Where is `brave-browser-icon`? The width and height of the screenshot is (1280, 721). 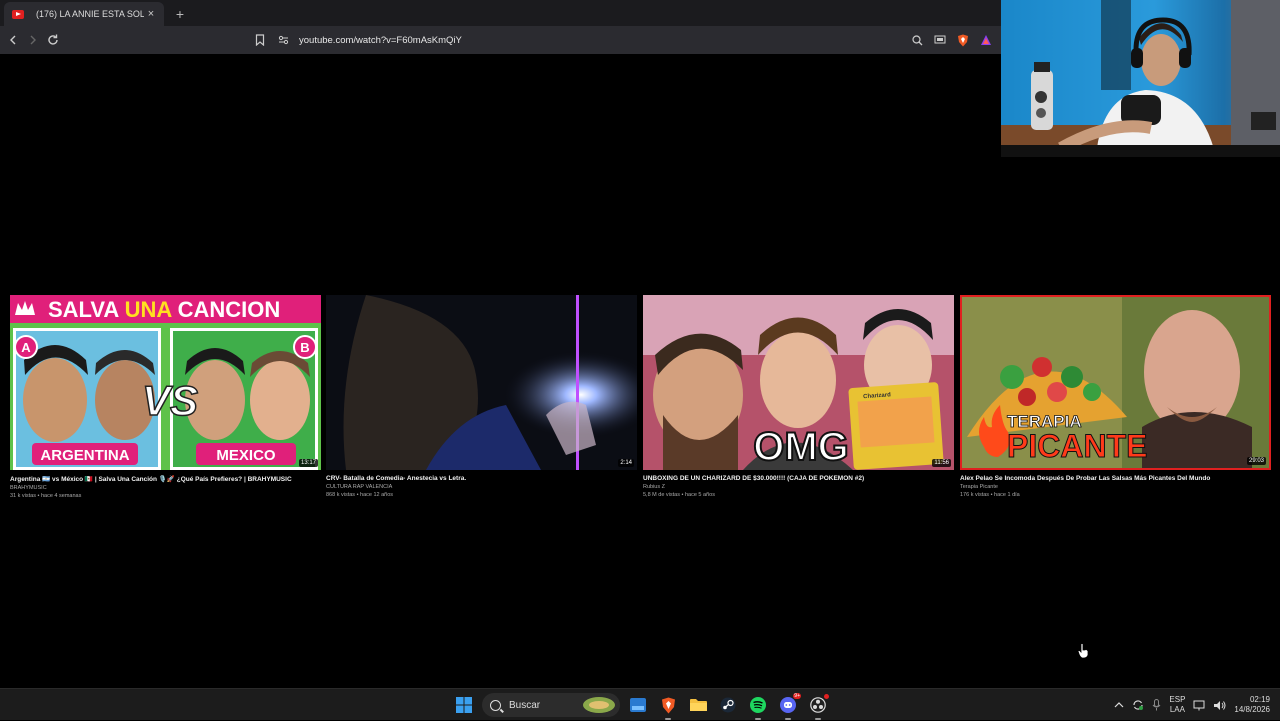 brave-browser-icon is located at coordinates (668, 705).